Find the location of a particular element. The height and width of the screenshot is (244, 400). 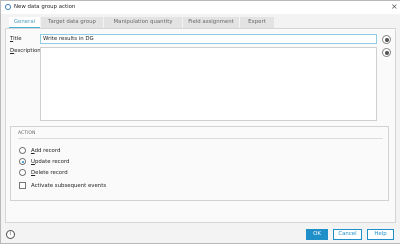

title-input: Write results in DG is located at coordinates (208, 39).